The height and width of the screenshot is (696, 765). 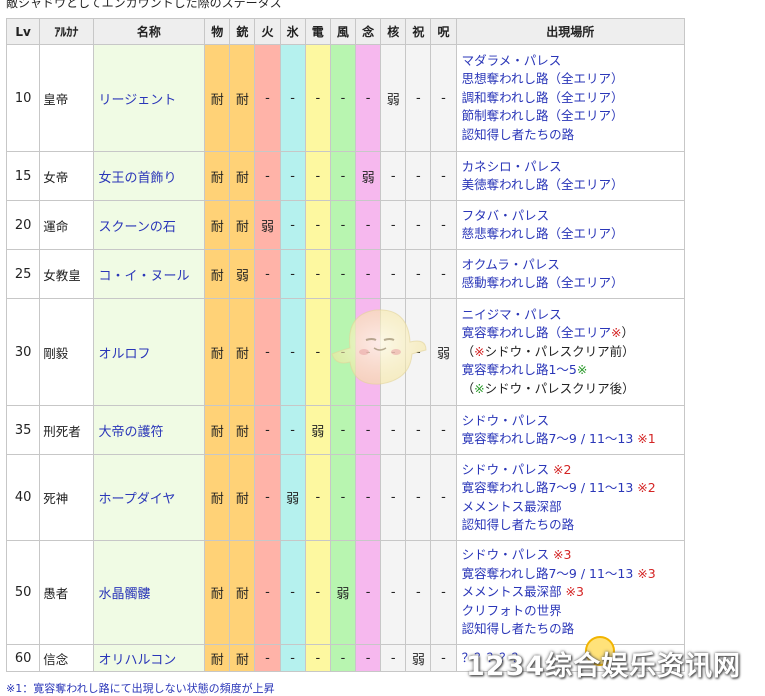 What do you see at coordinates (604, 666) in the screenshot?
I see `watermark-text: 1234综合娱乐资讯网` at bounding box center [604, 666].